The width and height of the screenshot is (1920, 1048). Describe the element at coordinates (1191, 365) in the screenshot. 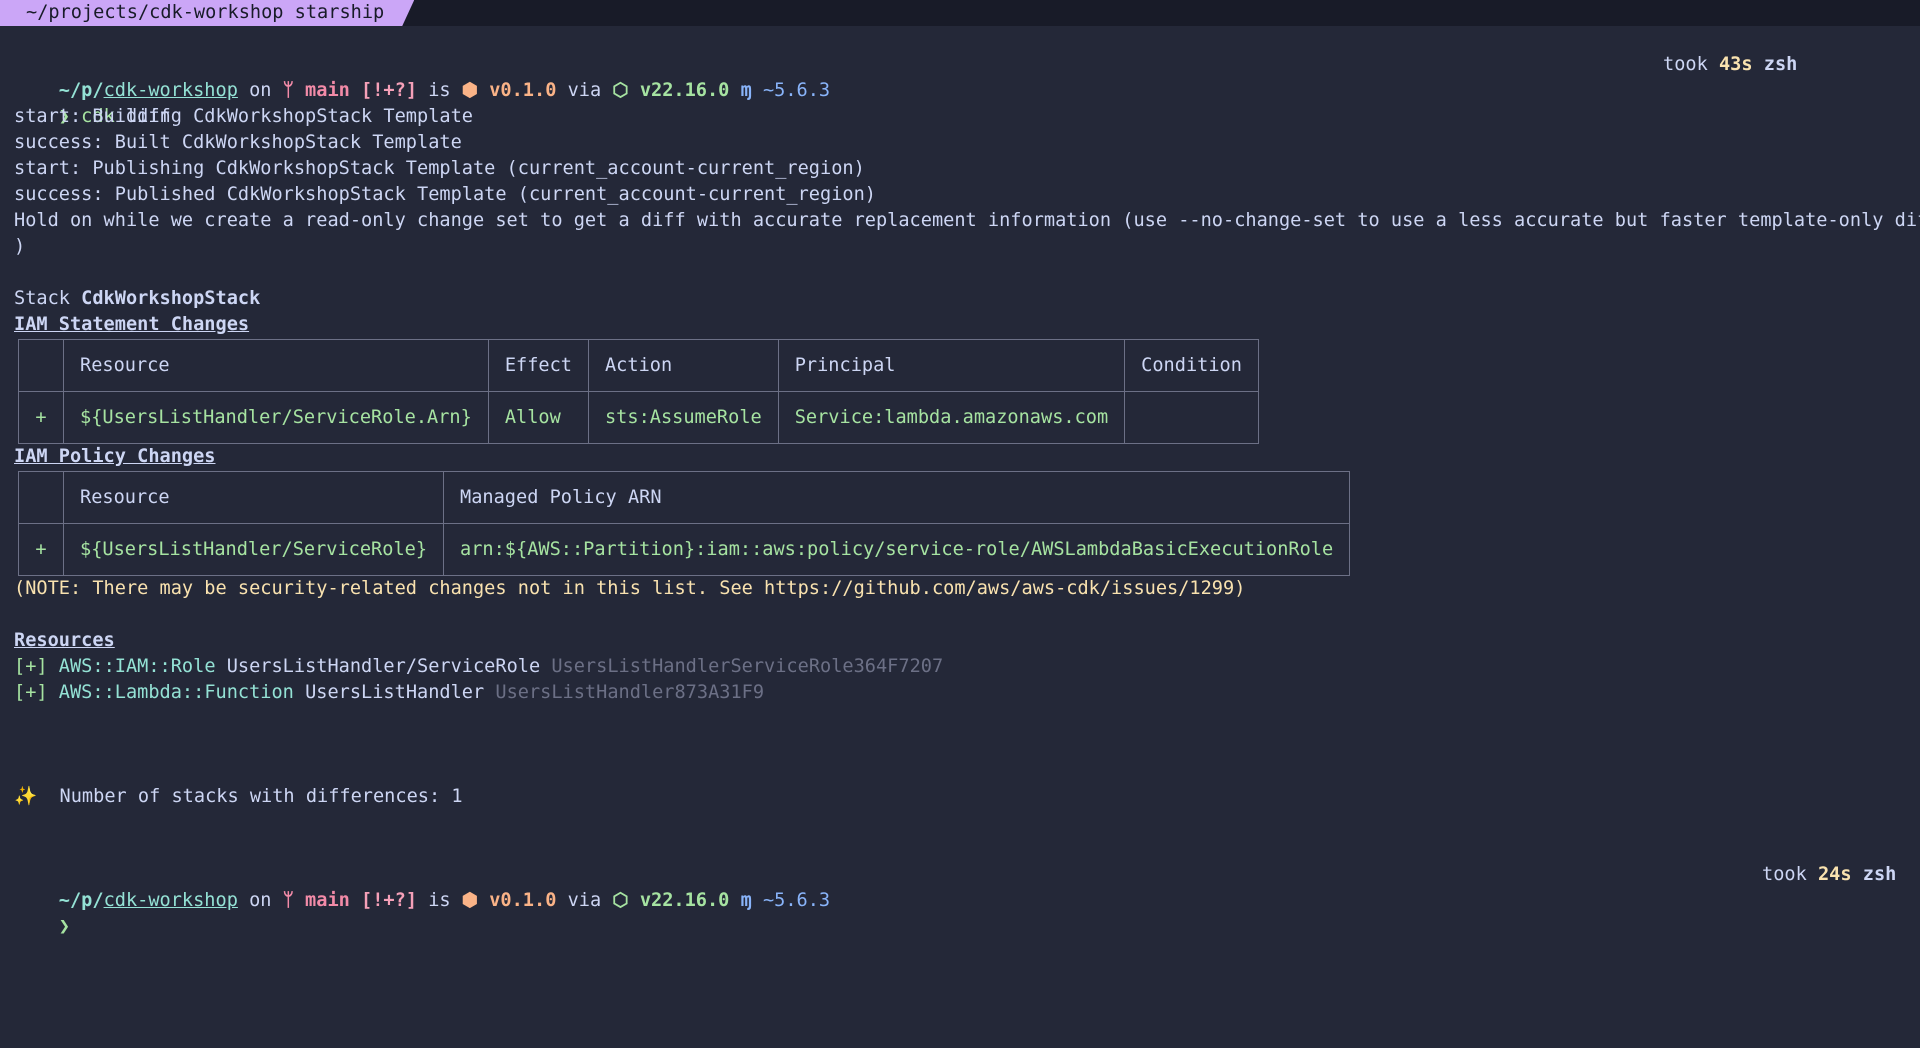

I see `table-header-cell: Condition` at that location.